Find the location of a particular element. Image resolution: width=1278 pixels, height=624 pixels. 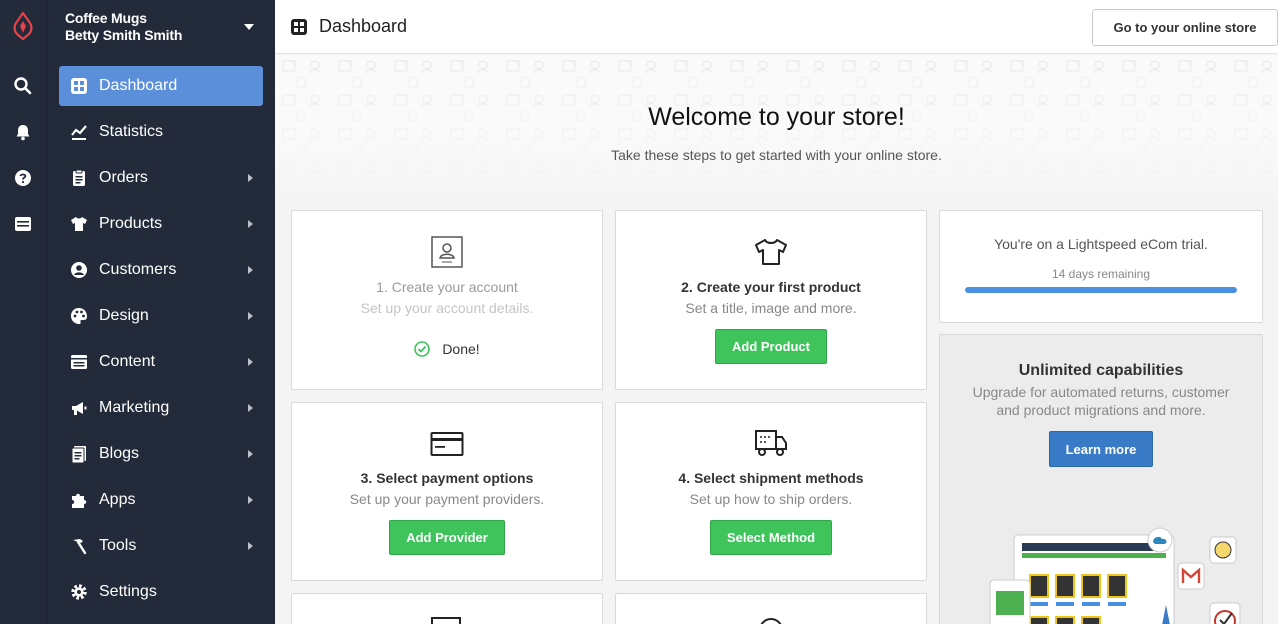

step-description: Set a title, image and more. is located at coordinates (771, 308).